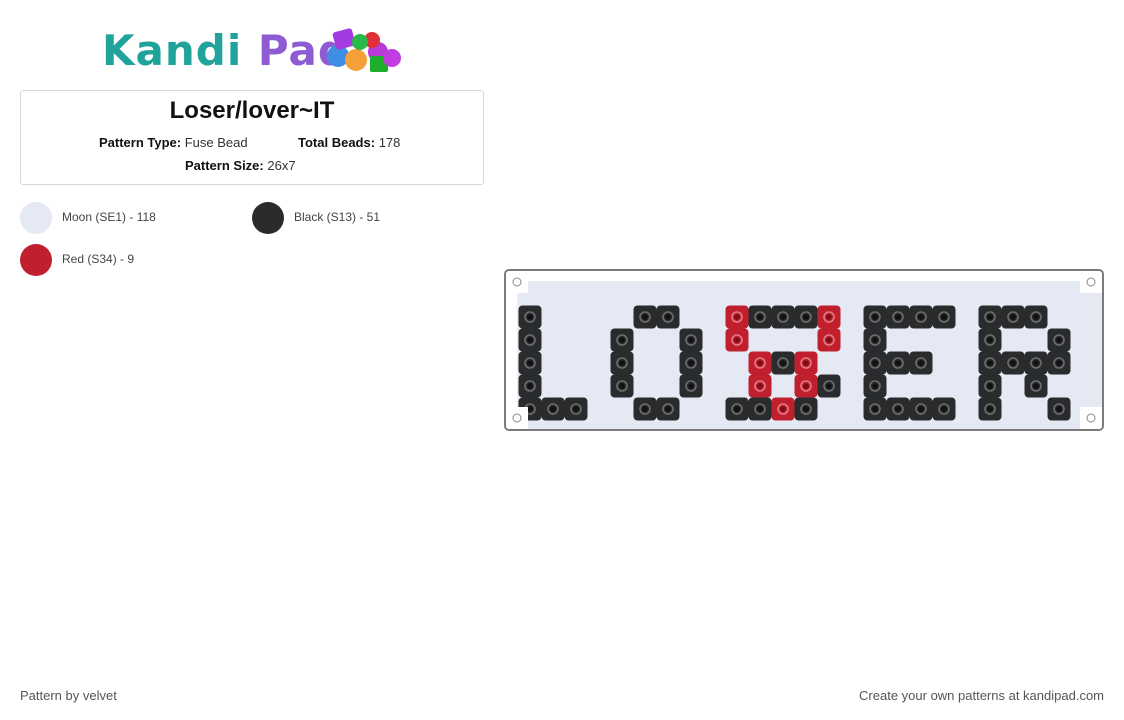 This screenshot has width=1124, height=720. I want to click on total-beads-label: Total Beads:, so click(337, 142).